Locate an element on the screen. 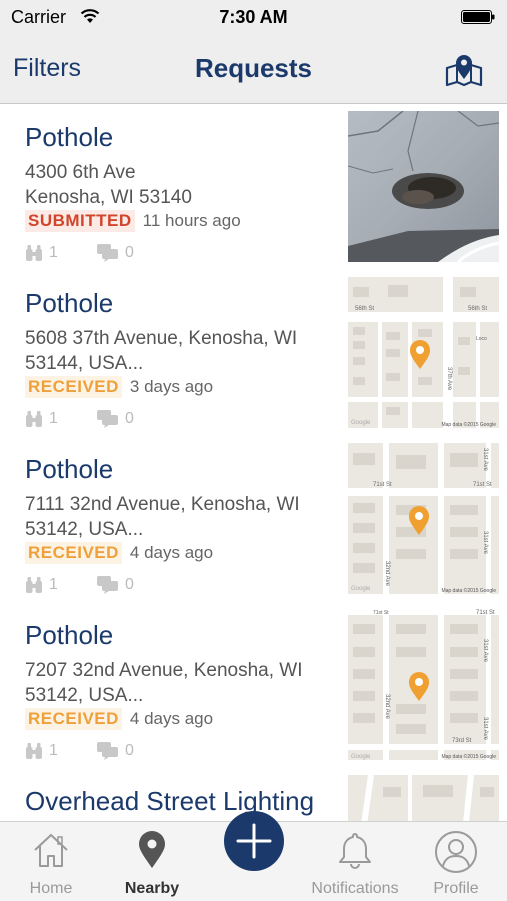 Image resolution: width=507 pixels, height=901 pixels. tab-notifications: Notifications is located at coordinates (355, 861).